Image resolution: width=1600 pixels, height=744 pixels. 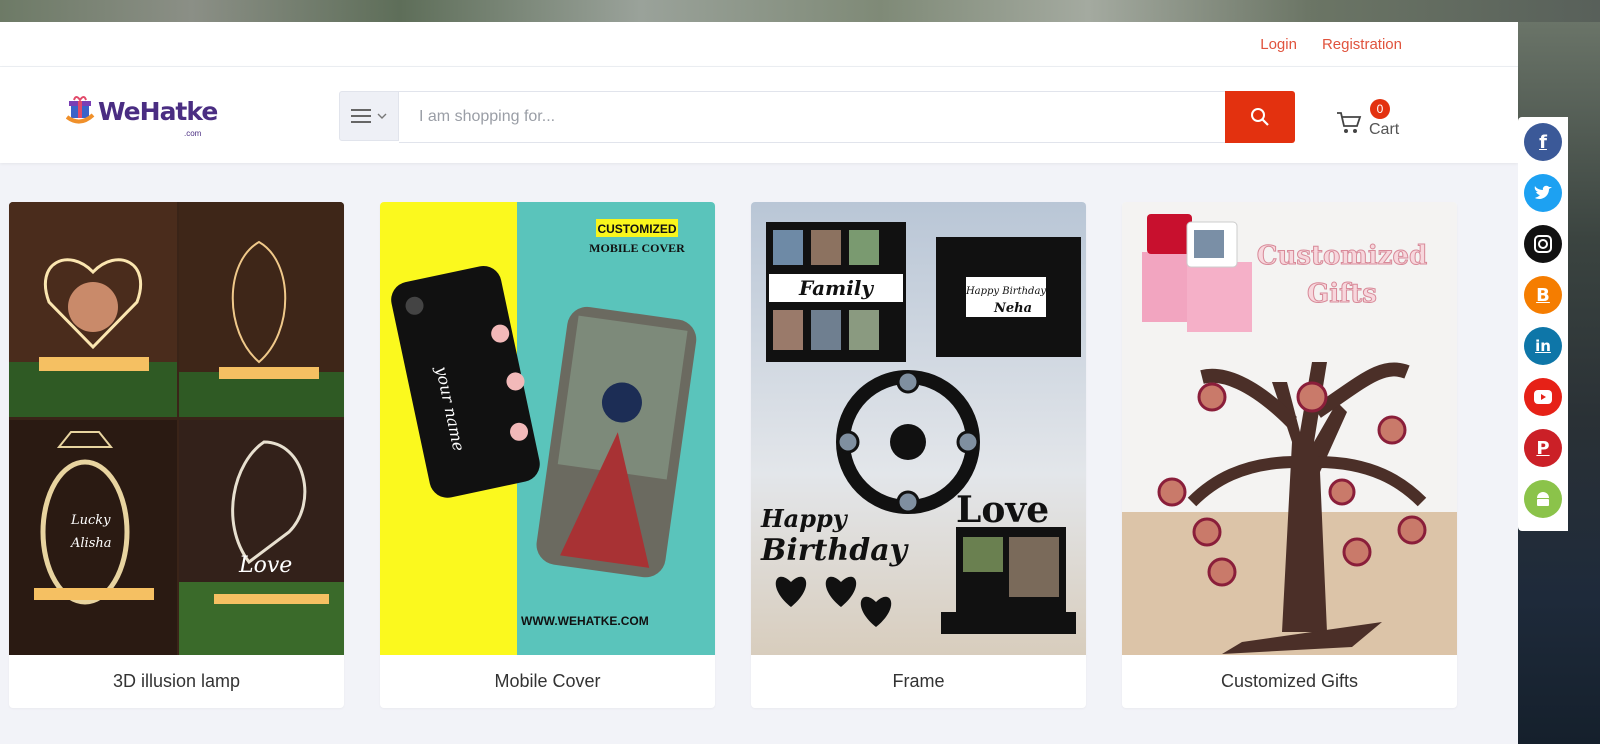 I want to click on logo: WeHatke .com, so click(x=142, y=115).